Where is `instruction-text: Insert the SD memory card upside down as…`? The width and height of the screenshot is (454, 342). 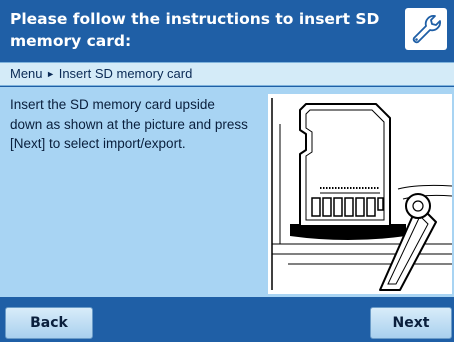
instruction-text: Insert the SD memory card upside down as… is located at coordinates (129, 124).